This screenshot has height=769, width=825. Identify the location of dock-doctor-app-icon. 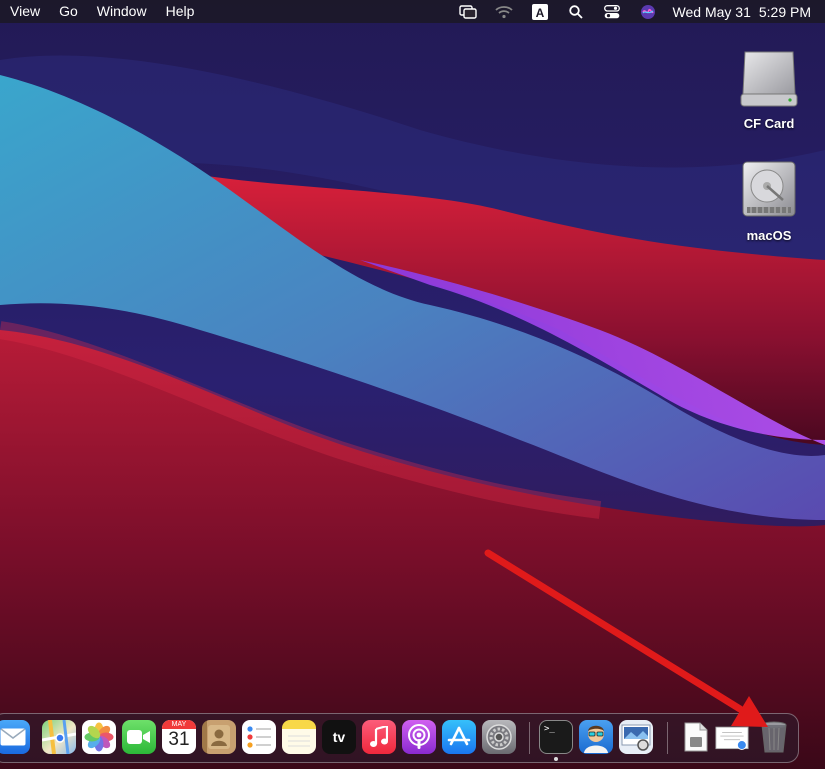
(596, 737).